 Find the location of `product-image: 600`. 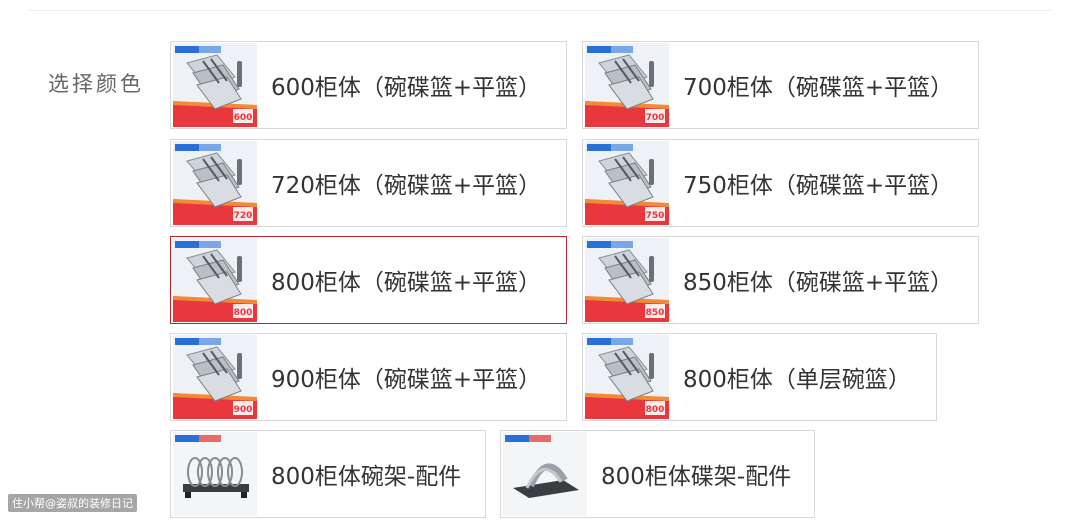

product-image: 600 is located at coordinates (215, 85).